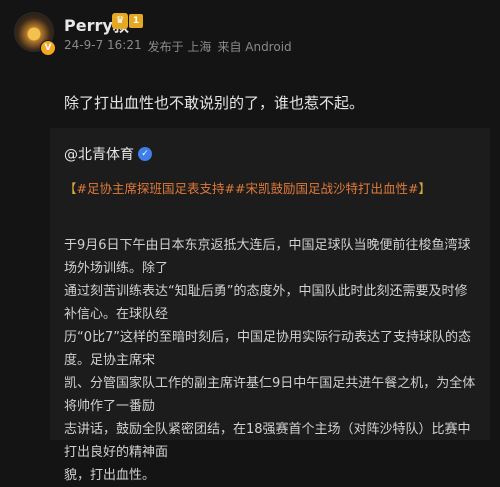 This screenshot has height=487, width=500. Describe the element at coordinates (156, 187) in the screenshot. I see `hashtag-link: #足协主席探班国足表支持#` at that location.